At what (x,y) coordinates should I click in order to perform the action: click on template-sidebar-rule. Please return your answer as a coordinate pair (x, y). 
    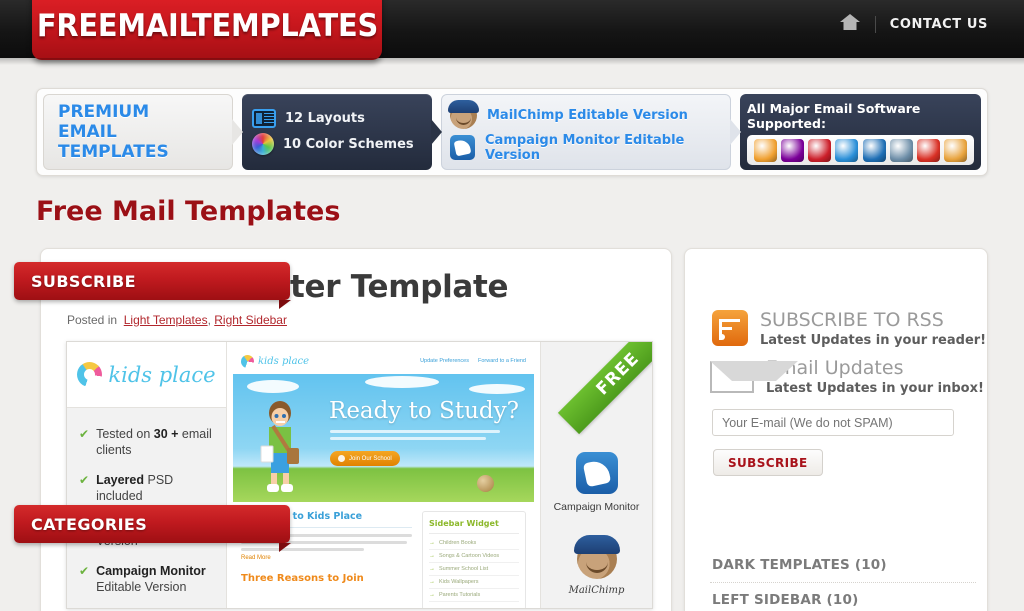
    Looking at the image, I should click on (474, 533).